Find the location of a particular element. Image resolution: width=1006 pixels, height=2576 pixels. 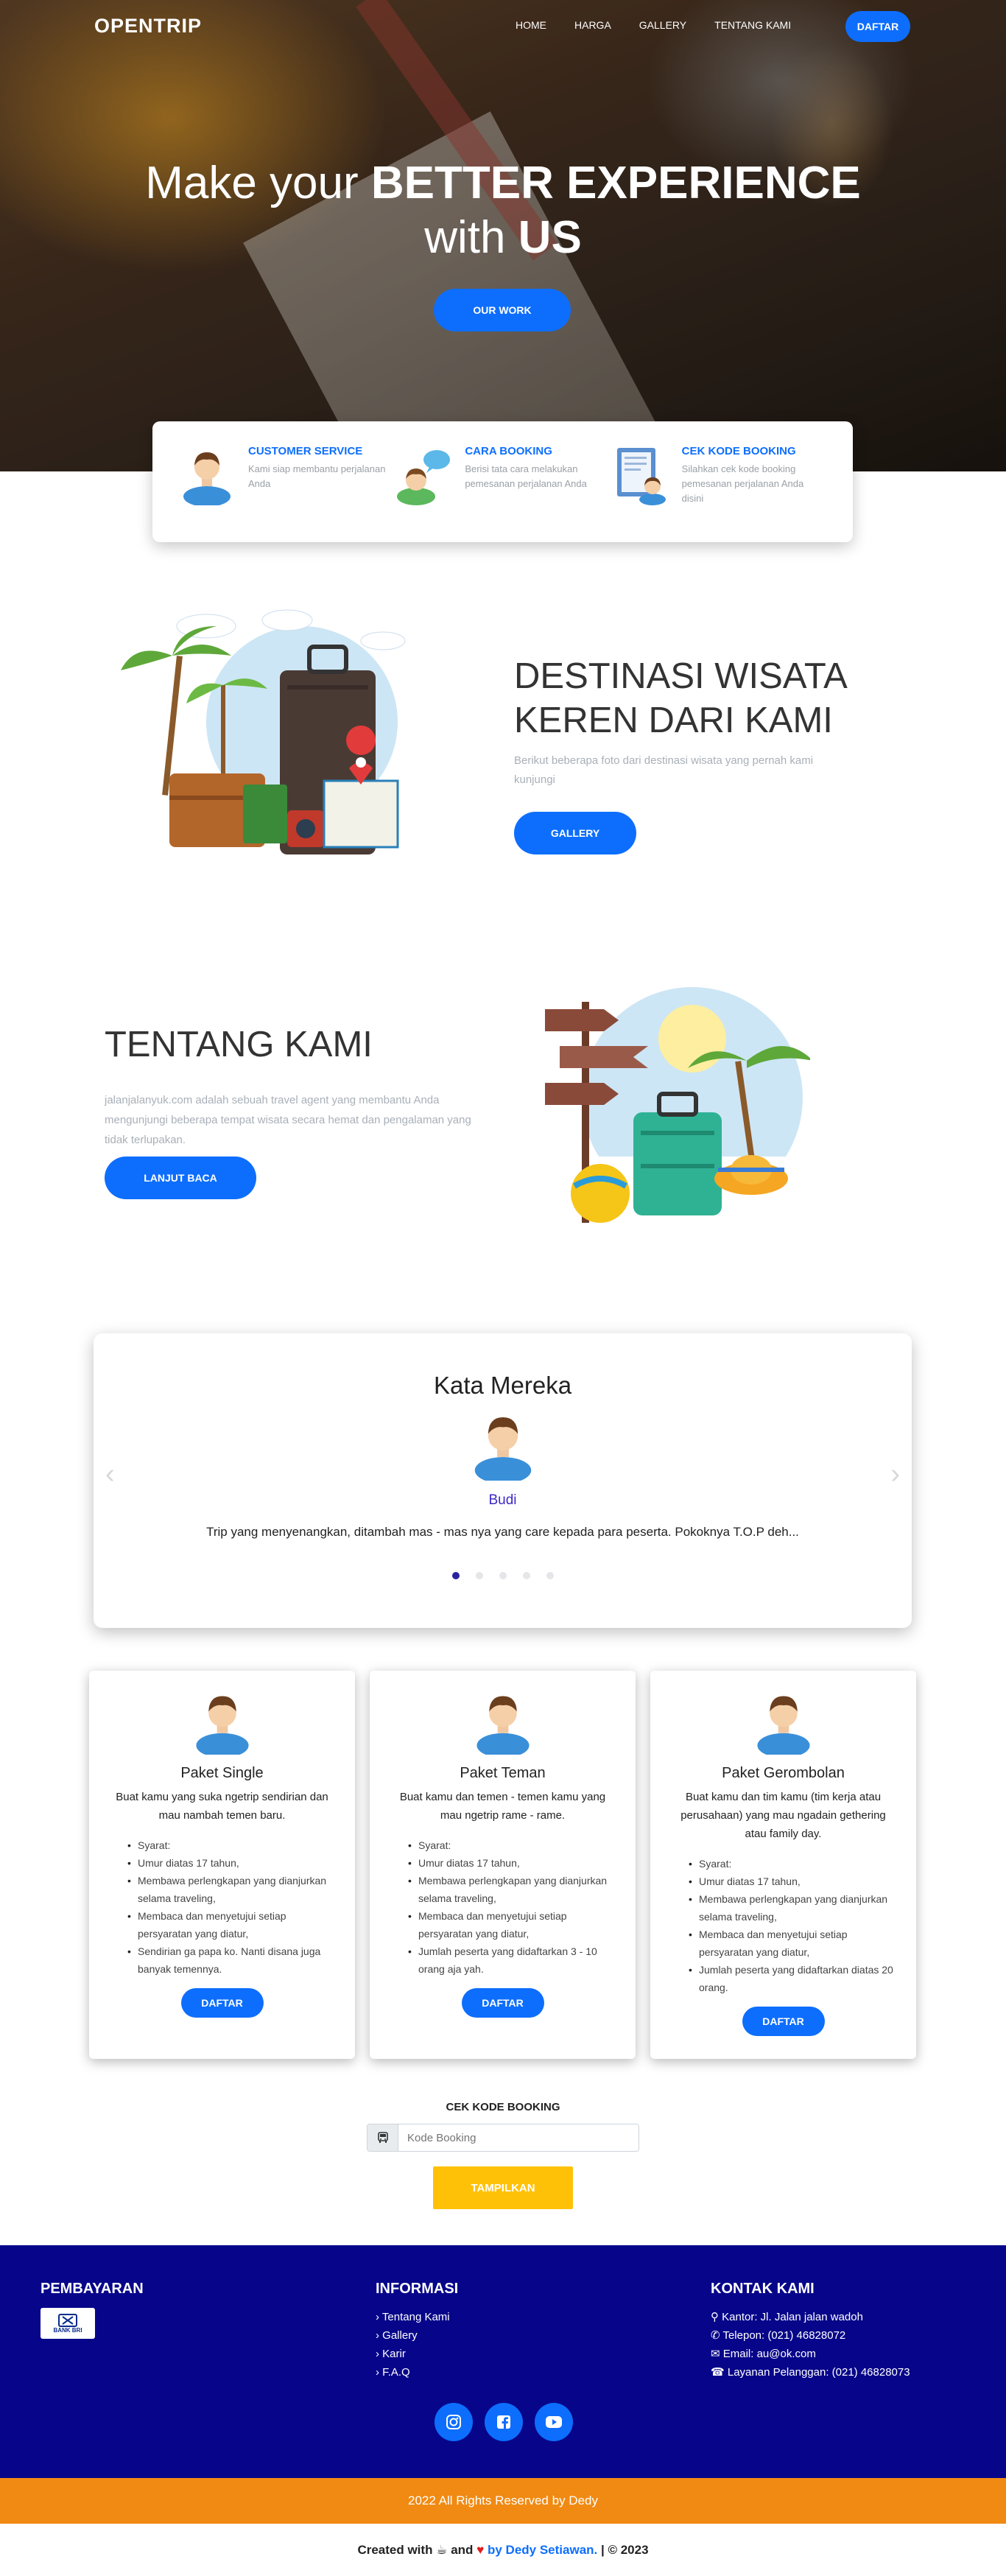

lanjut-baca-button: LANJUT BACA is located at coordinates (180, 1178).